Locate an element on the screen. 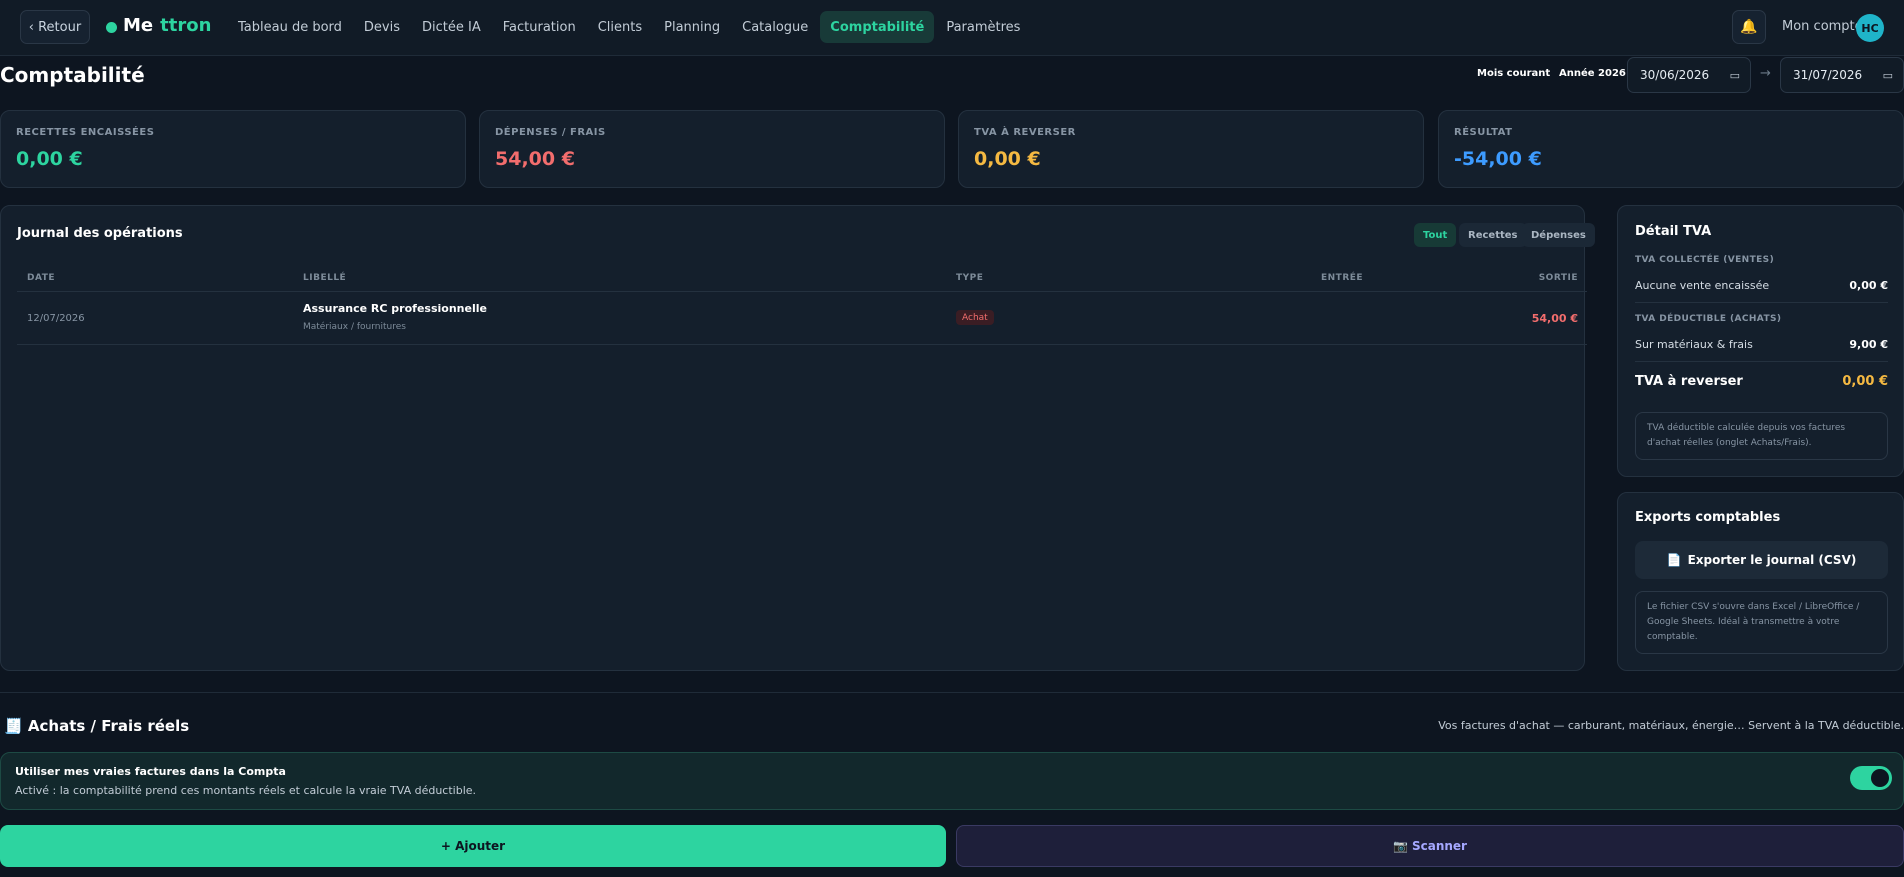 The height and width of the screenshot is (877, 1904). account-link: Mon compte is located at coordinates (1822, 26).